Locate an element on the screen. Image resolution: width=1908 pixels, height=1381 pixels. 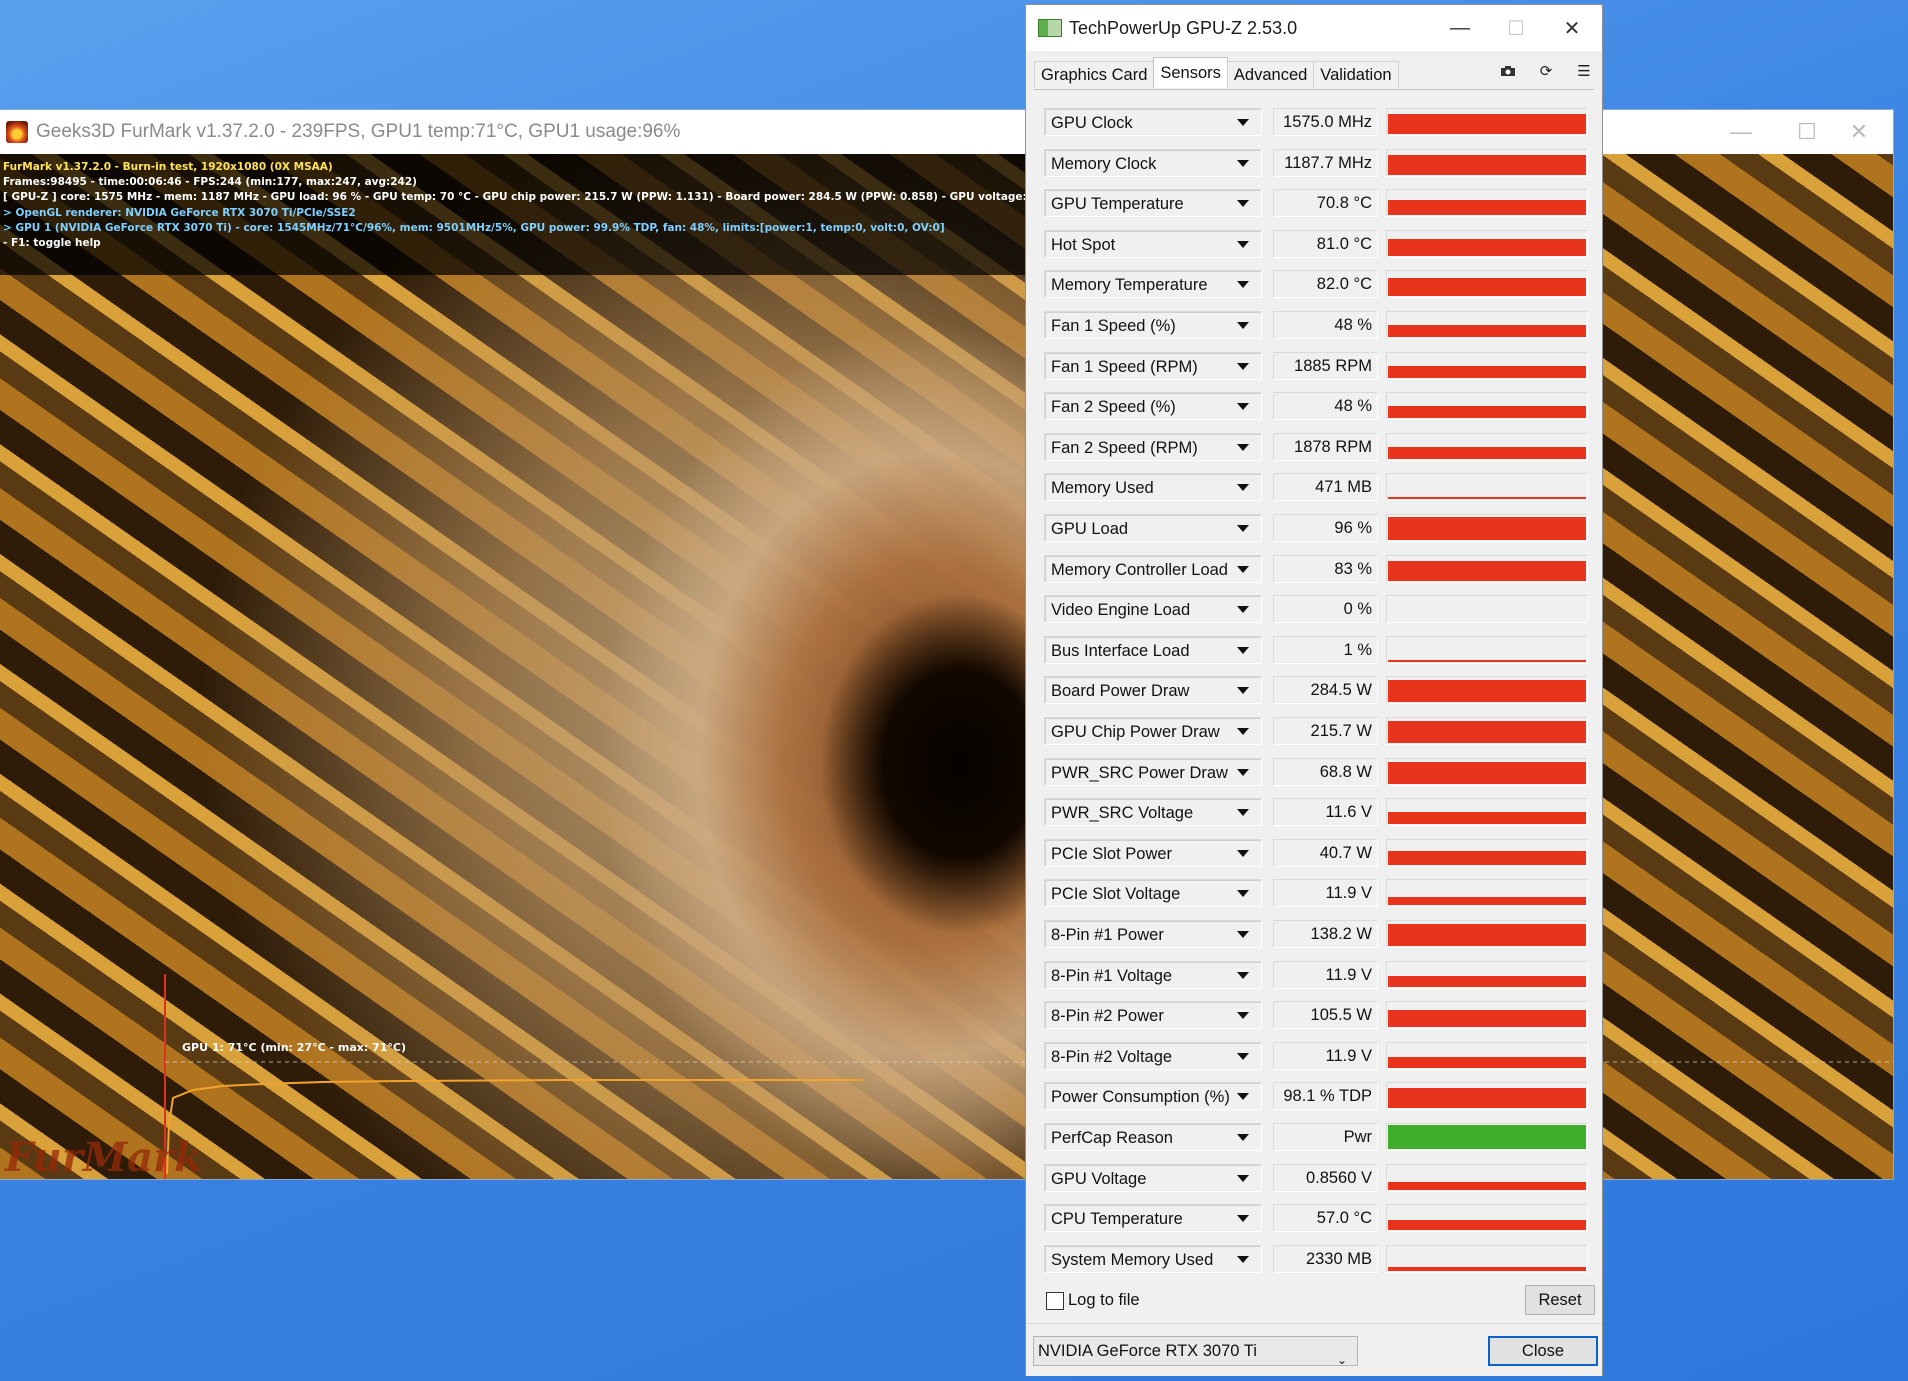
sensor-name-dropdown: 8-Pin #1 Power is located at coordinates (1153, 934).